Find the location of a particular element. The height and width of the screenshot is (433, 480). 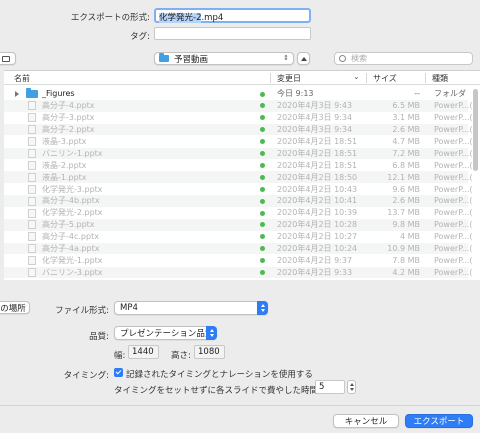

seconds-stepper is located at coordinates (351, 387).